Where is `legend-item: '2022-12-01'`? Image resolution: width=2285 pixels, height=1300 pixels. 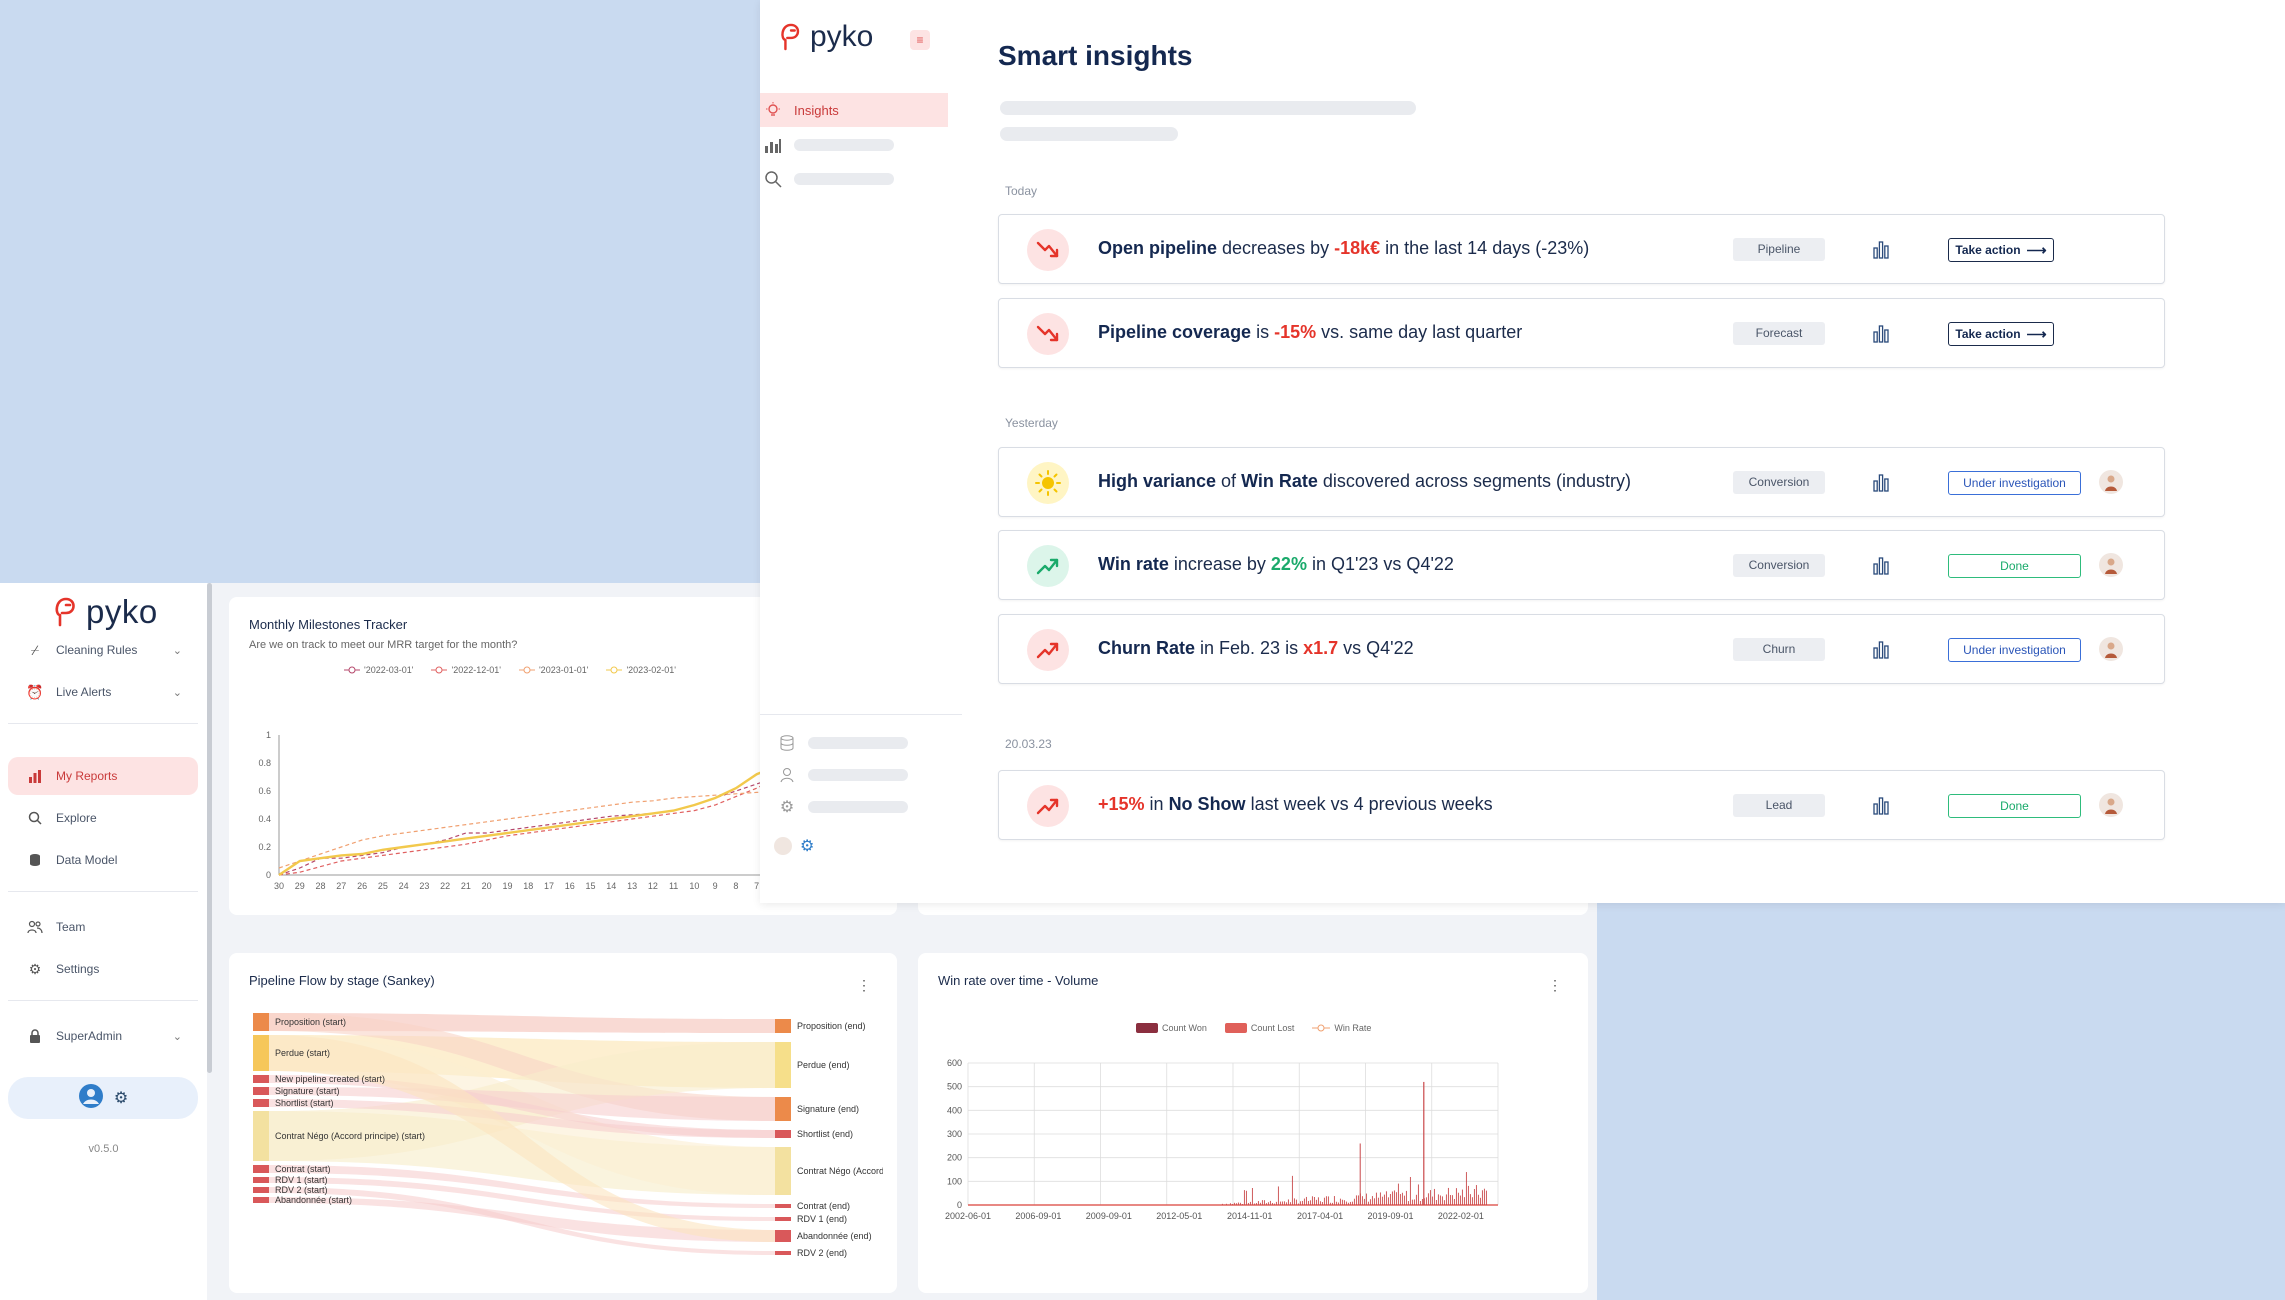
legend-item: '2022-12-01' is located at coordinates (466, 670).